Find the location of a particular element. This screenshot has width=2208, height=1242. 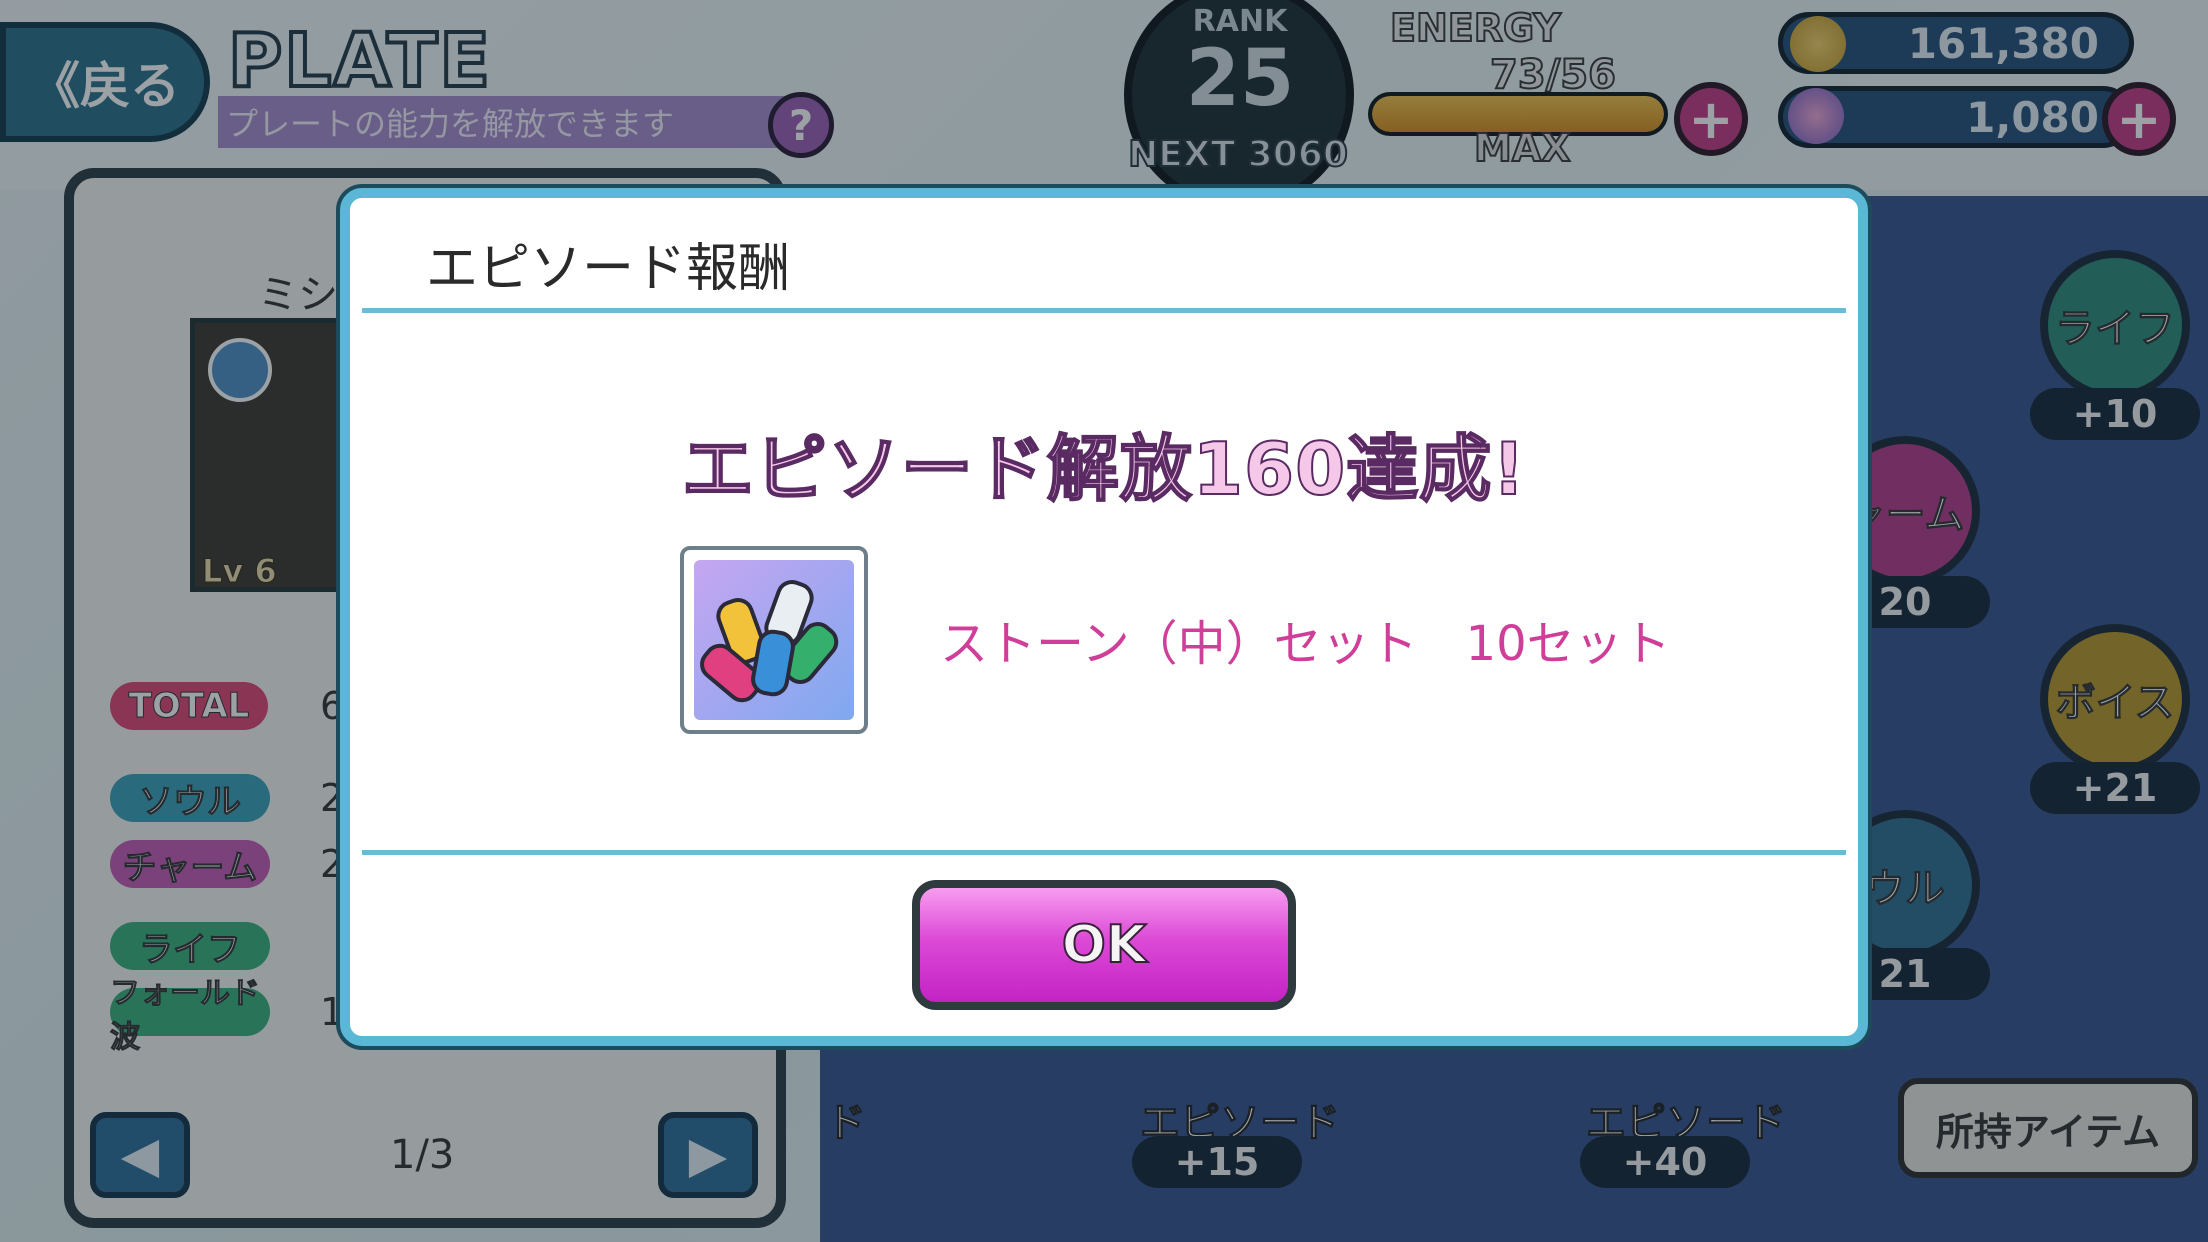

gem-set-icon is located at coordinates (774, 640).